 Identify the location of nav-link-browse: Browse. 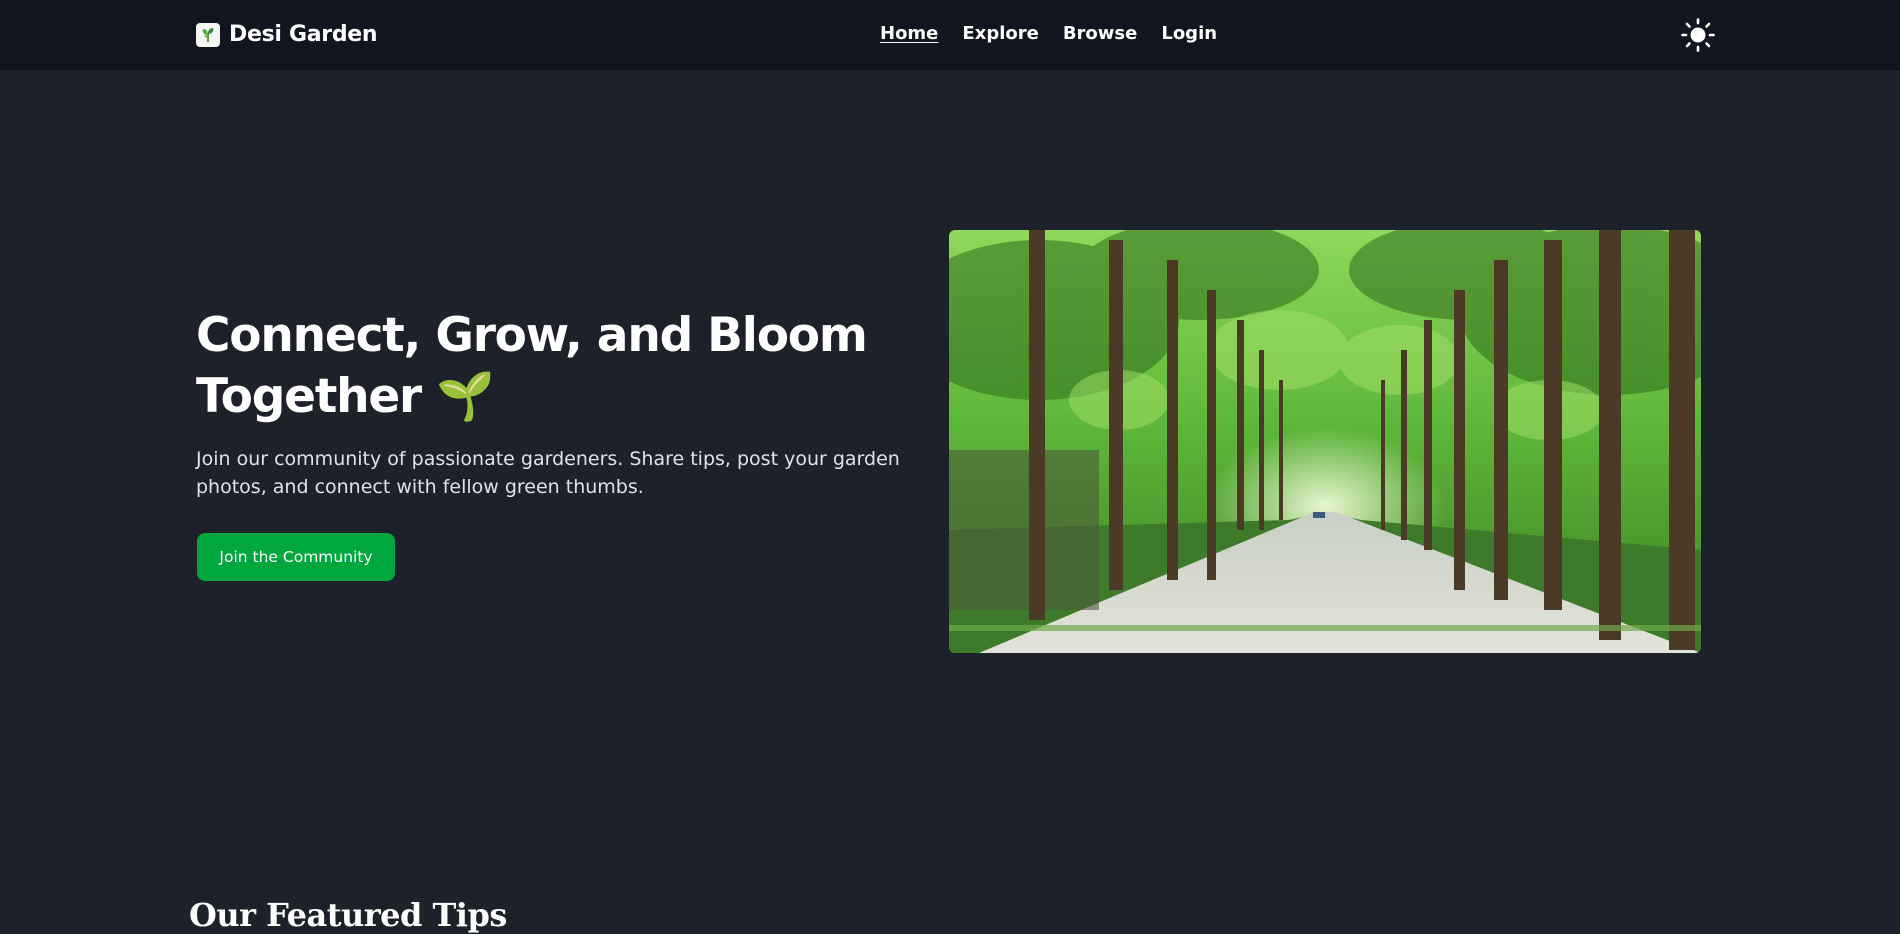
(1100, 34).